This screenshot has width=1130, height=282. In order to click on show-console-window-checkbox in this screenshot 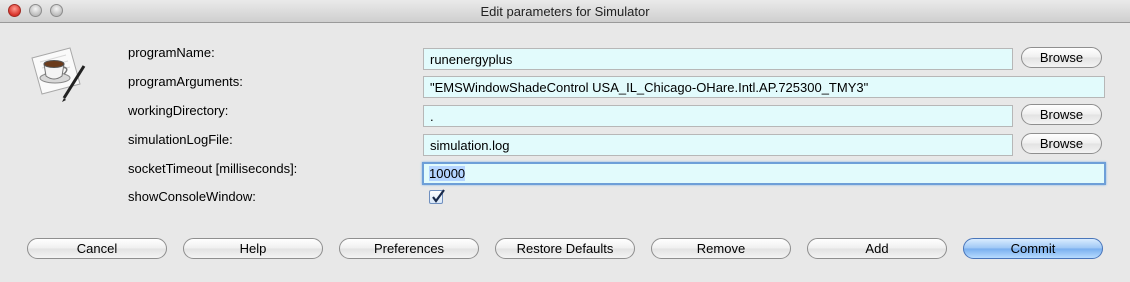, I will do `click(437, 196)`.